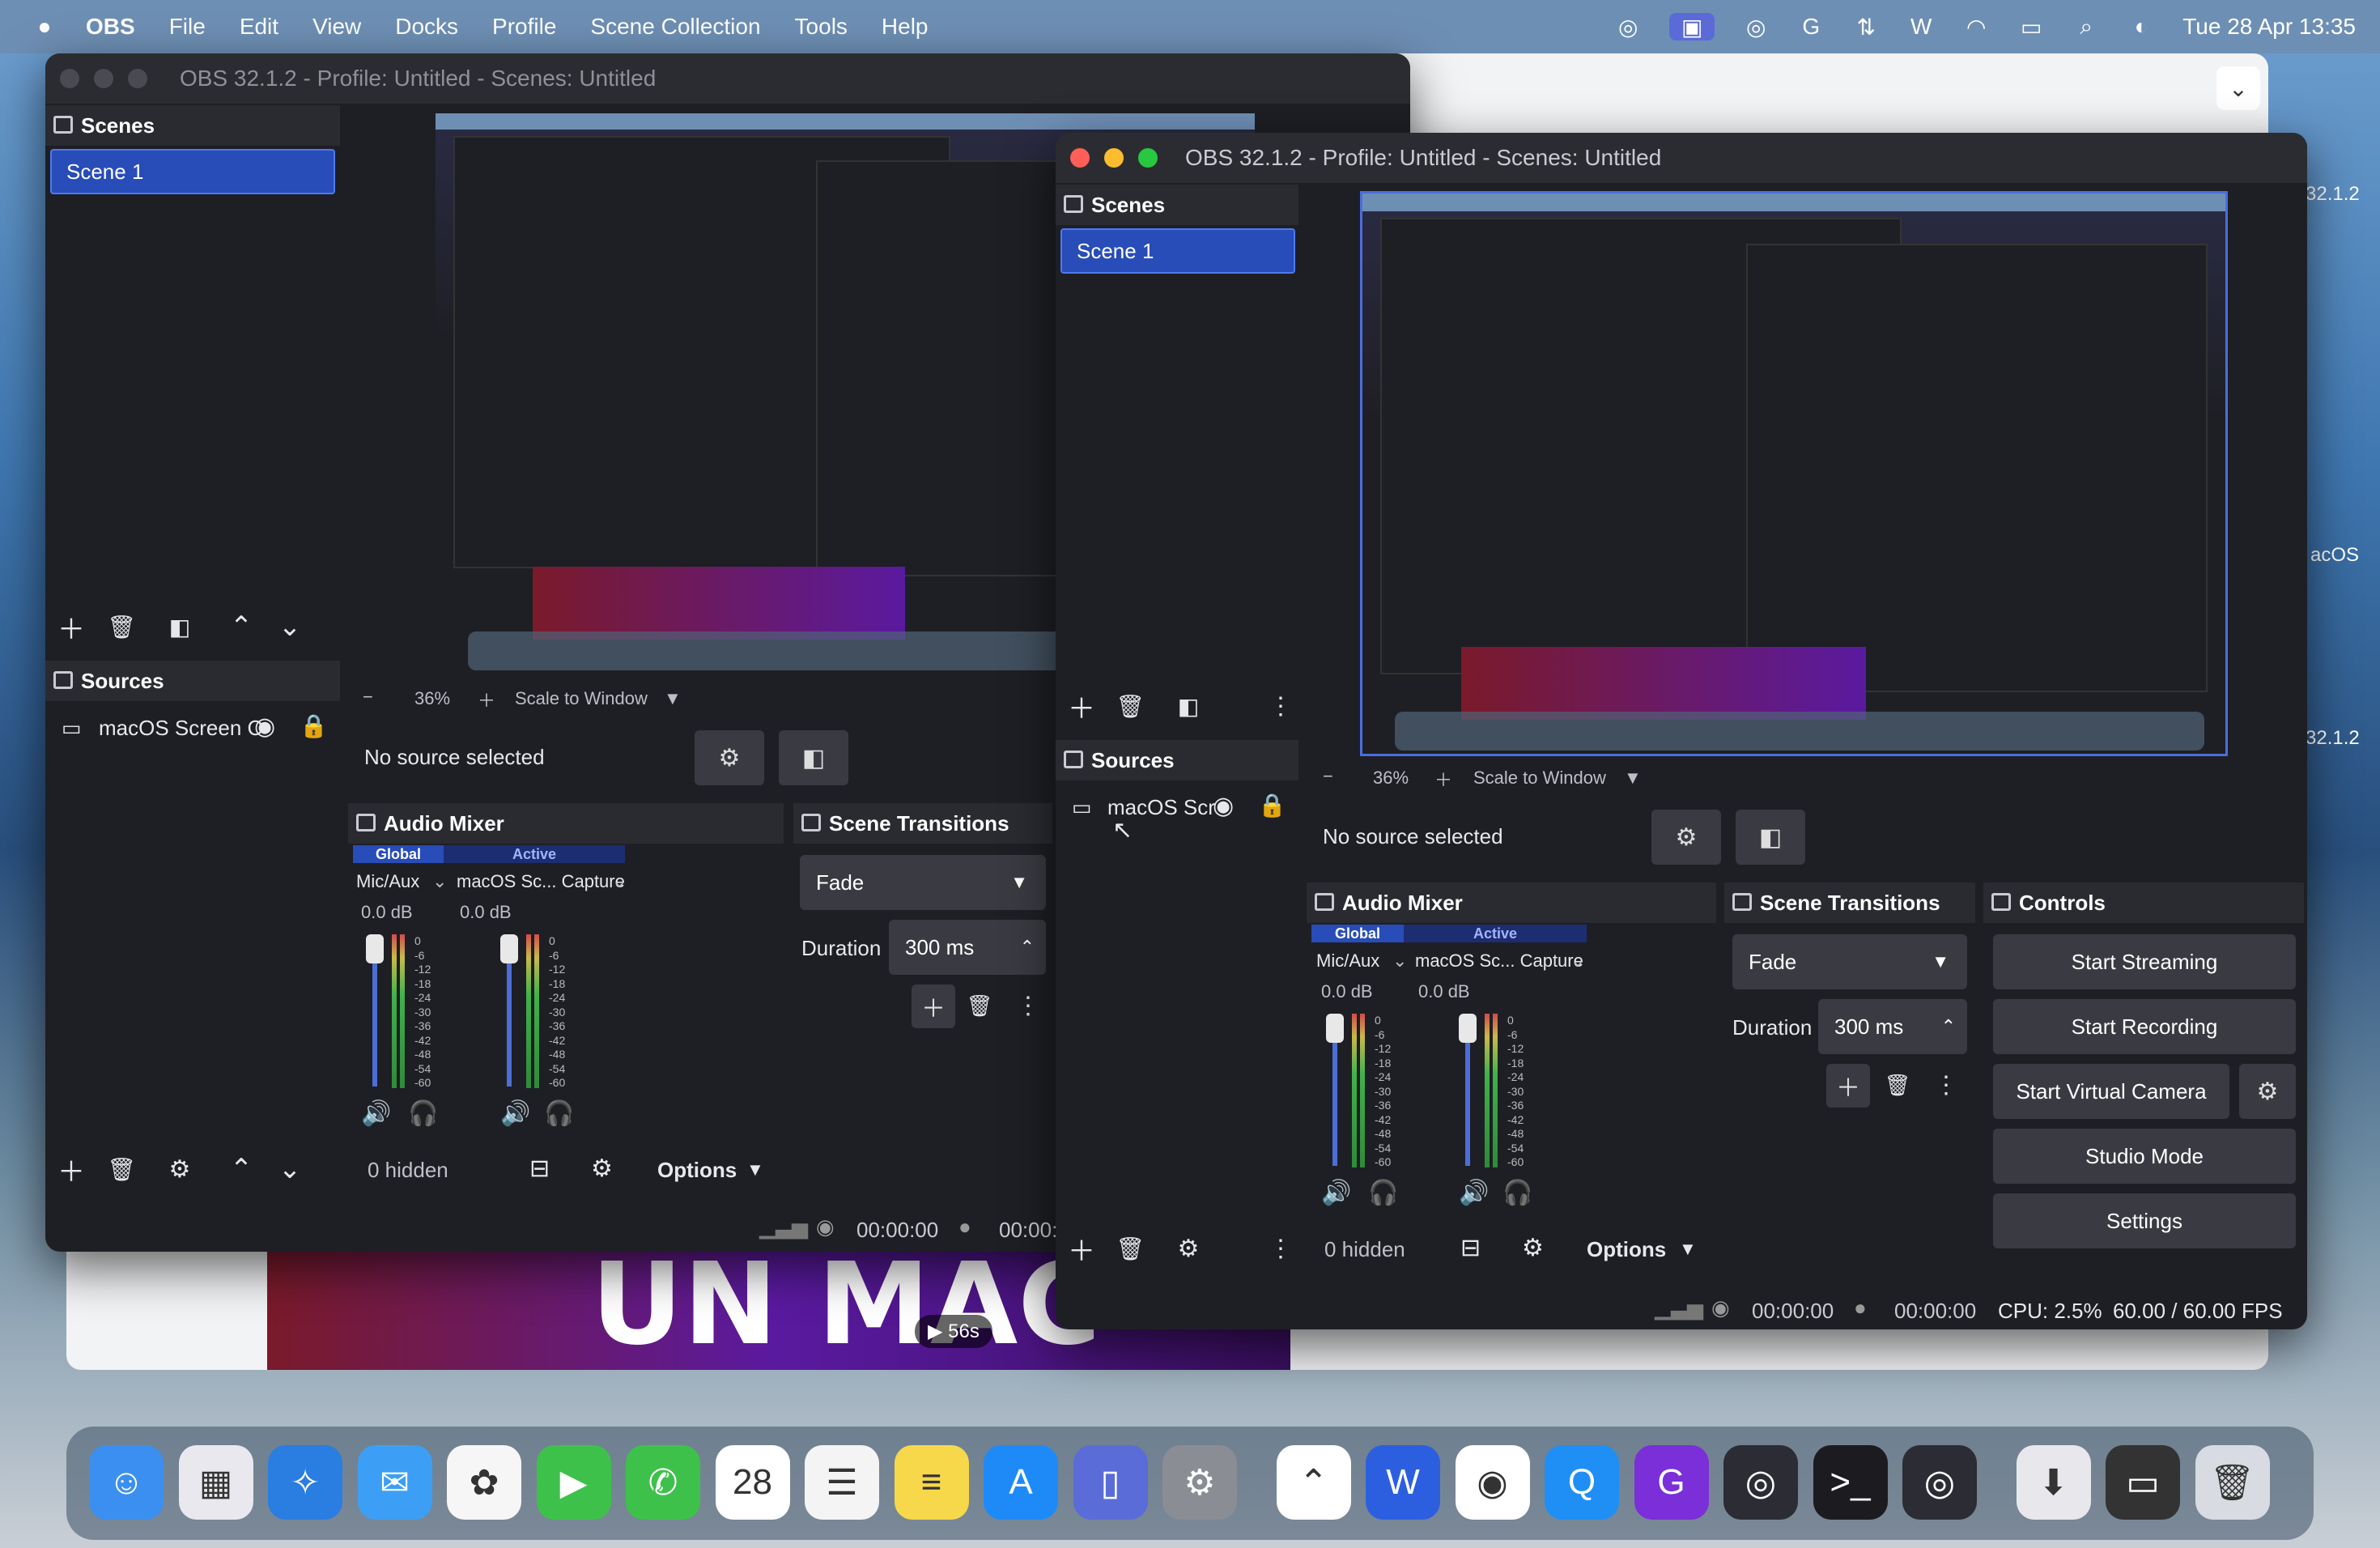 Image resolution: width=2380 pixels, height=1548 pixels. What do you see at coordinates (1336, 1193) in the screenshot?
I see `front-ch1-mute-icon: 🔊` at bounding box center [1336, 1193].